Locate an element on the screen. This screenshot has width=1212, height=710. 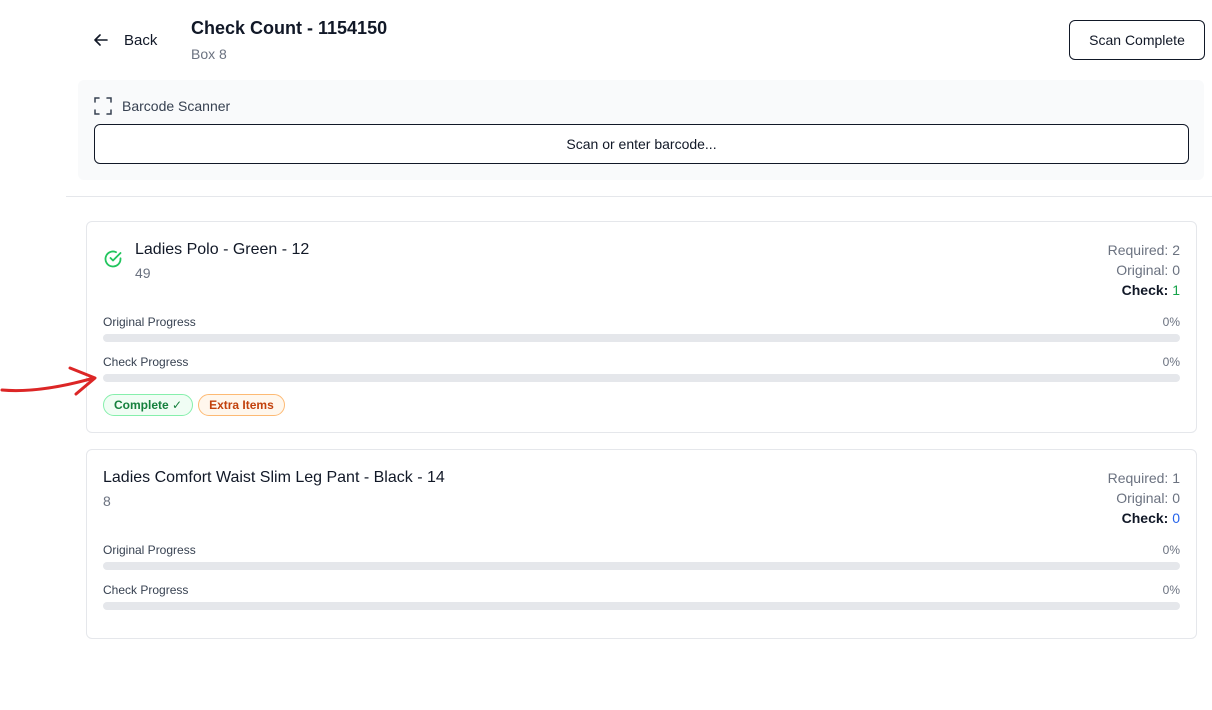
check-count-value: 1 is located at coordinates (1176, 290).